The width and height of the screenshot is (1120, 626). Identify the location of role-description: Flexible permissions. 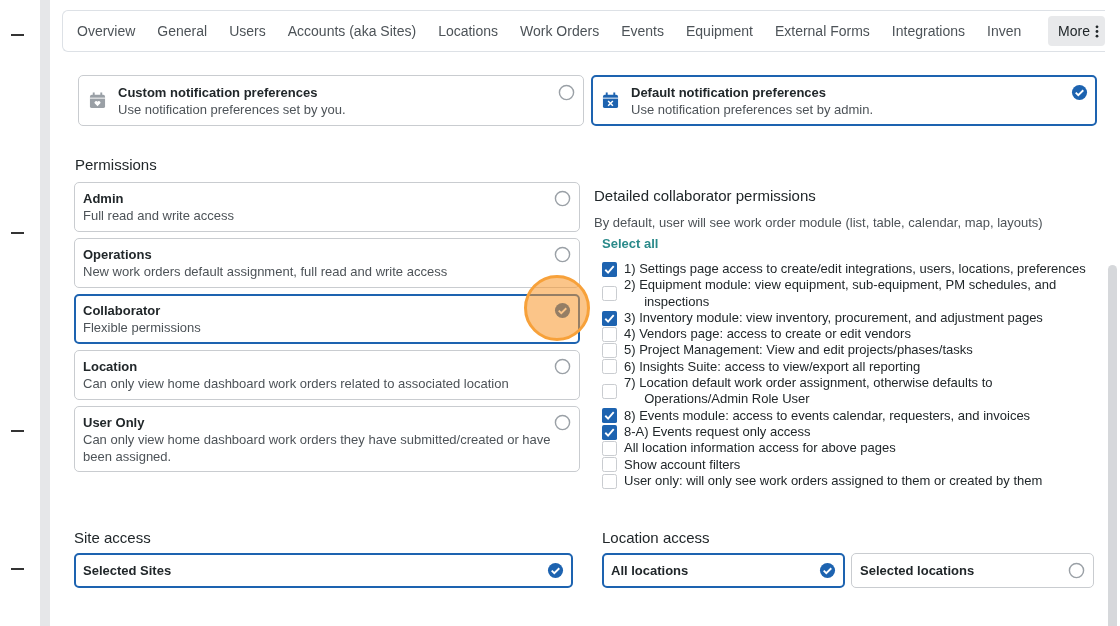
(142, 327).